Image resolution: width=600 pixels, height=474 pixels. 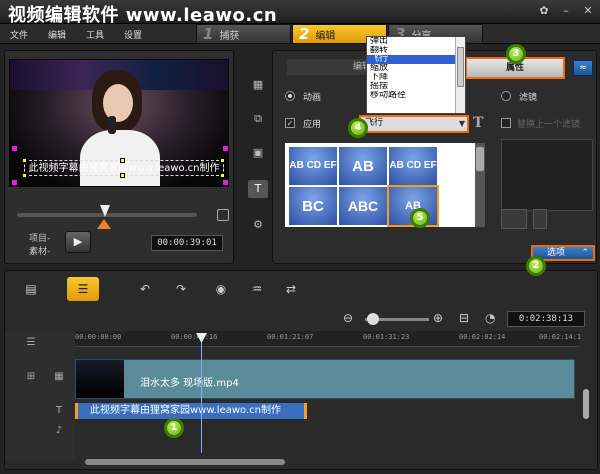 I want to click on dropdown-option: 翻转, so click(x=416, y=50).